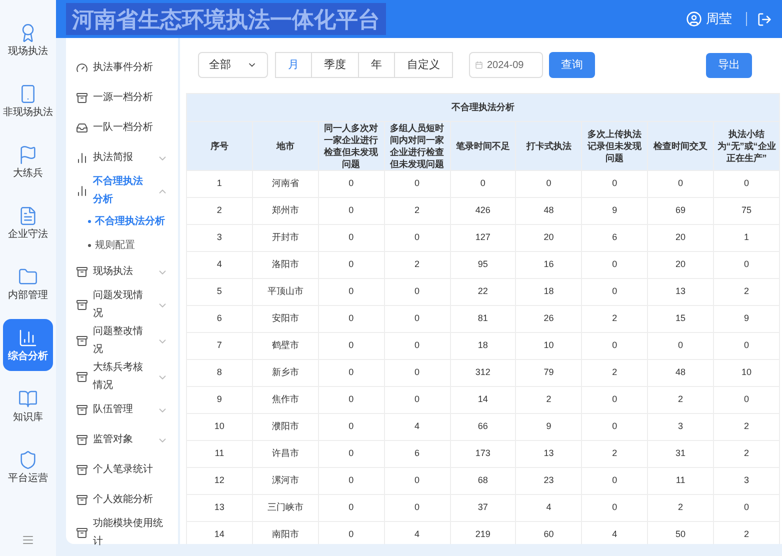 The width and height of the screenshot is (782, 556). Describe the element at coordinates (122, 191) in the screenshot. I see `menu-item: 不合理执法分析` at that location.